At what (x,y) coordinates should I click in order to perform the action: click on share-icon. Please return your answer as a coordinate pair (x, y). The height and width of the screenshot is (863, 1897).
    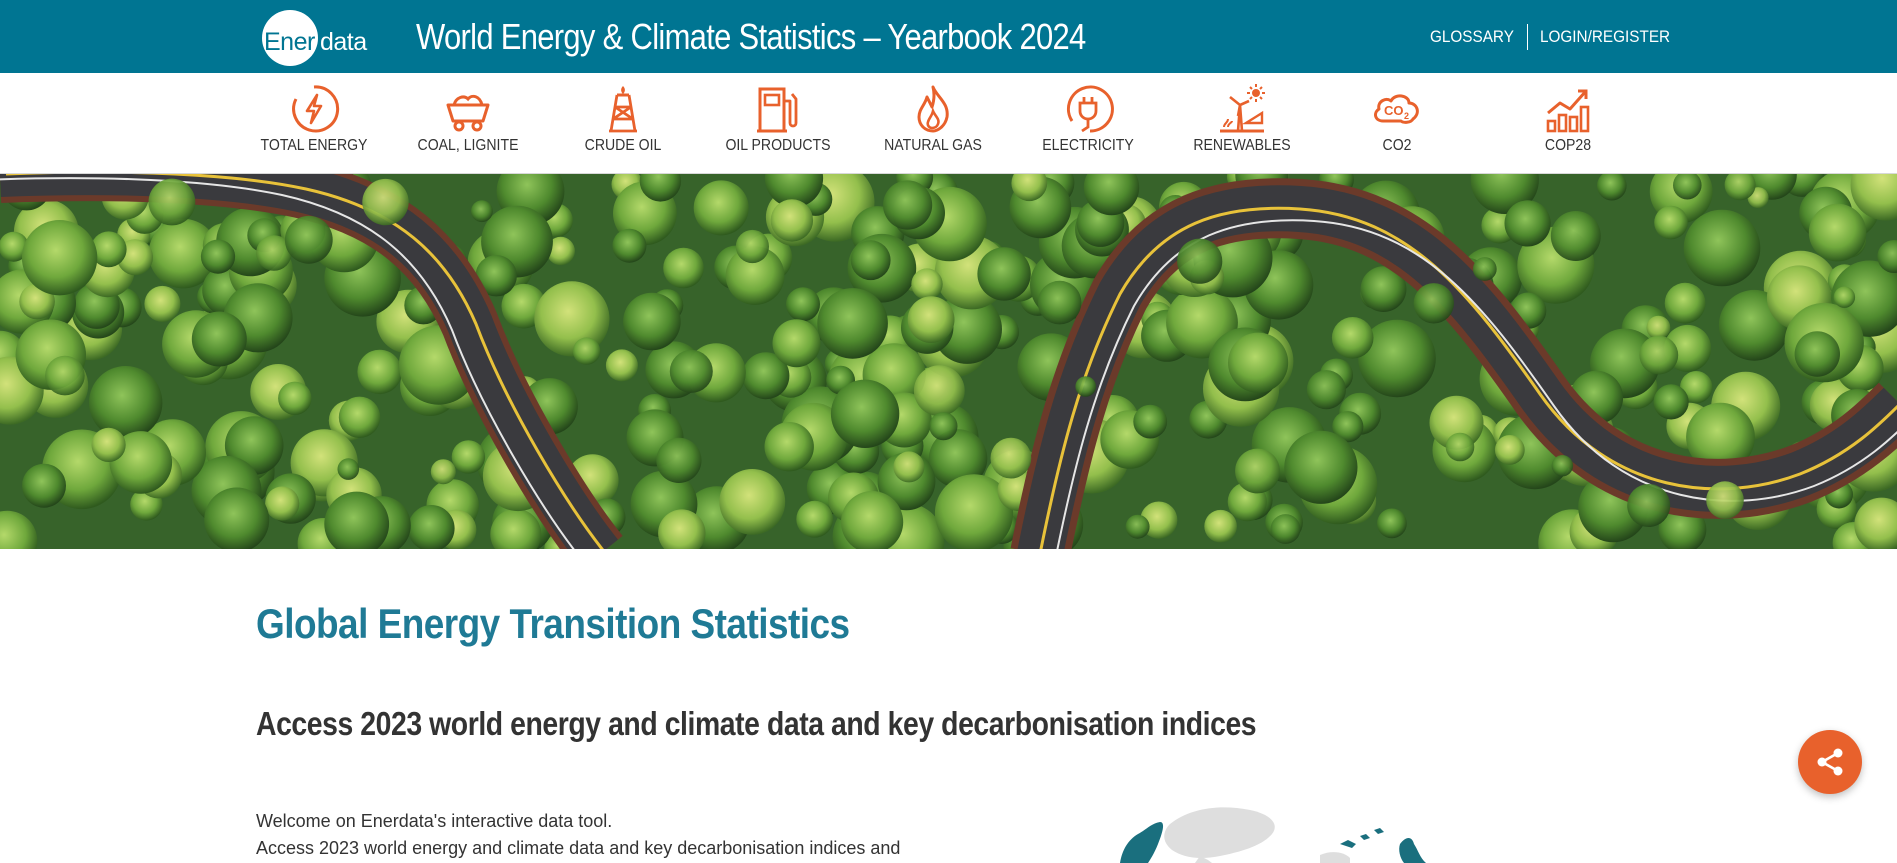
    Looking at the image, I should click on (1830, 762).